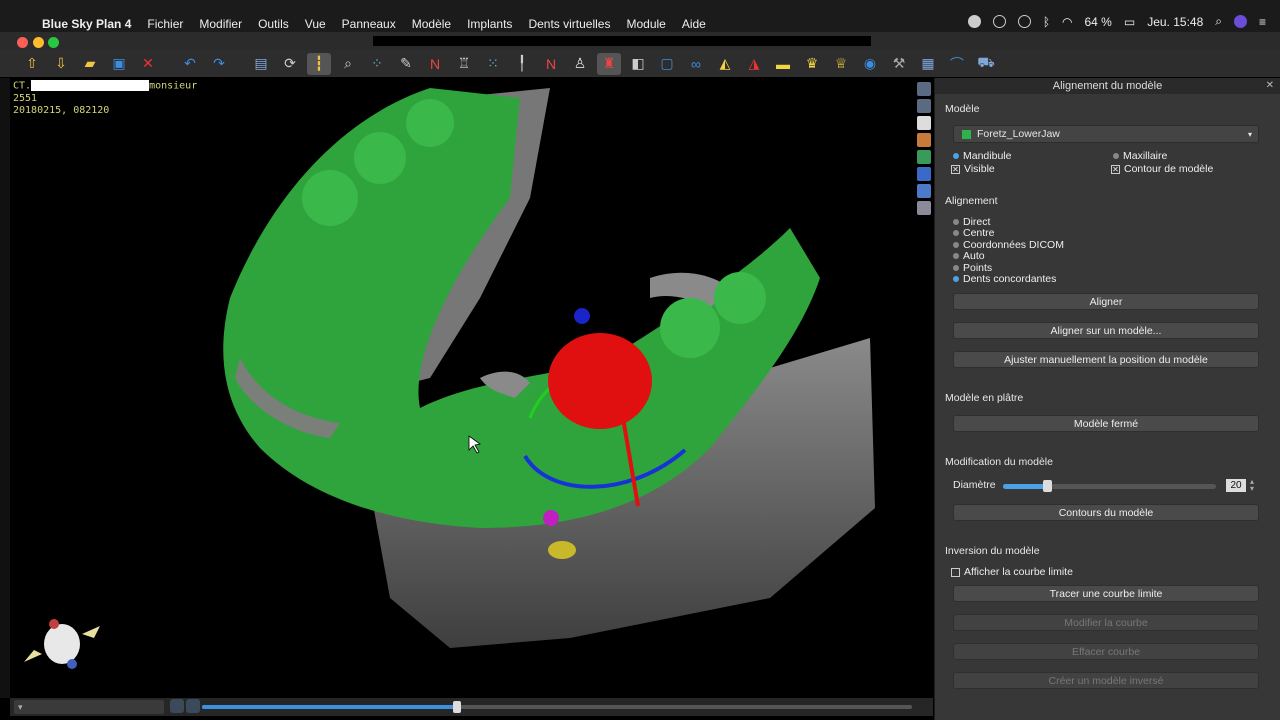 The width and height of the screenshot is (1280, 720). Describe the element at coordinates (1106, 301) in the screenshot. I see `align-button: Aligner` at that location.